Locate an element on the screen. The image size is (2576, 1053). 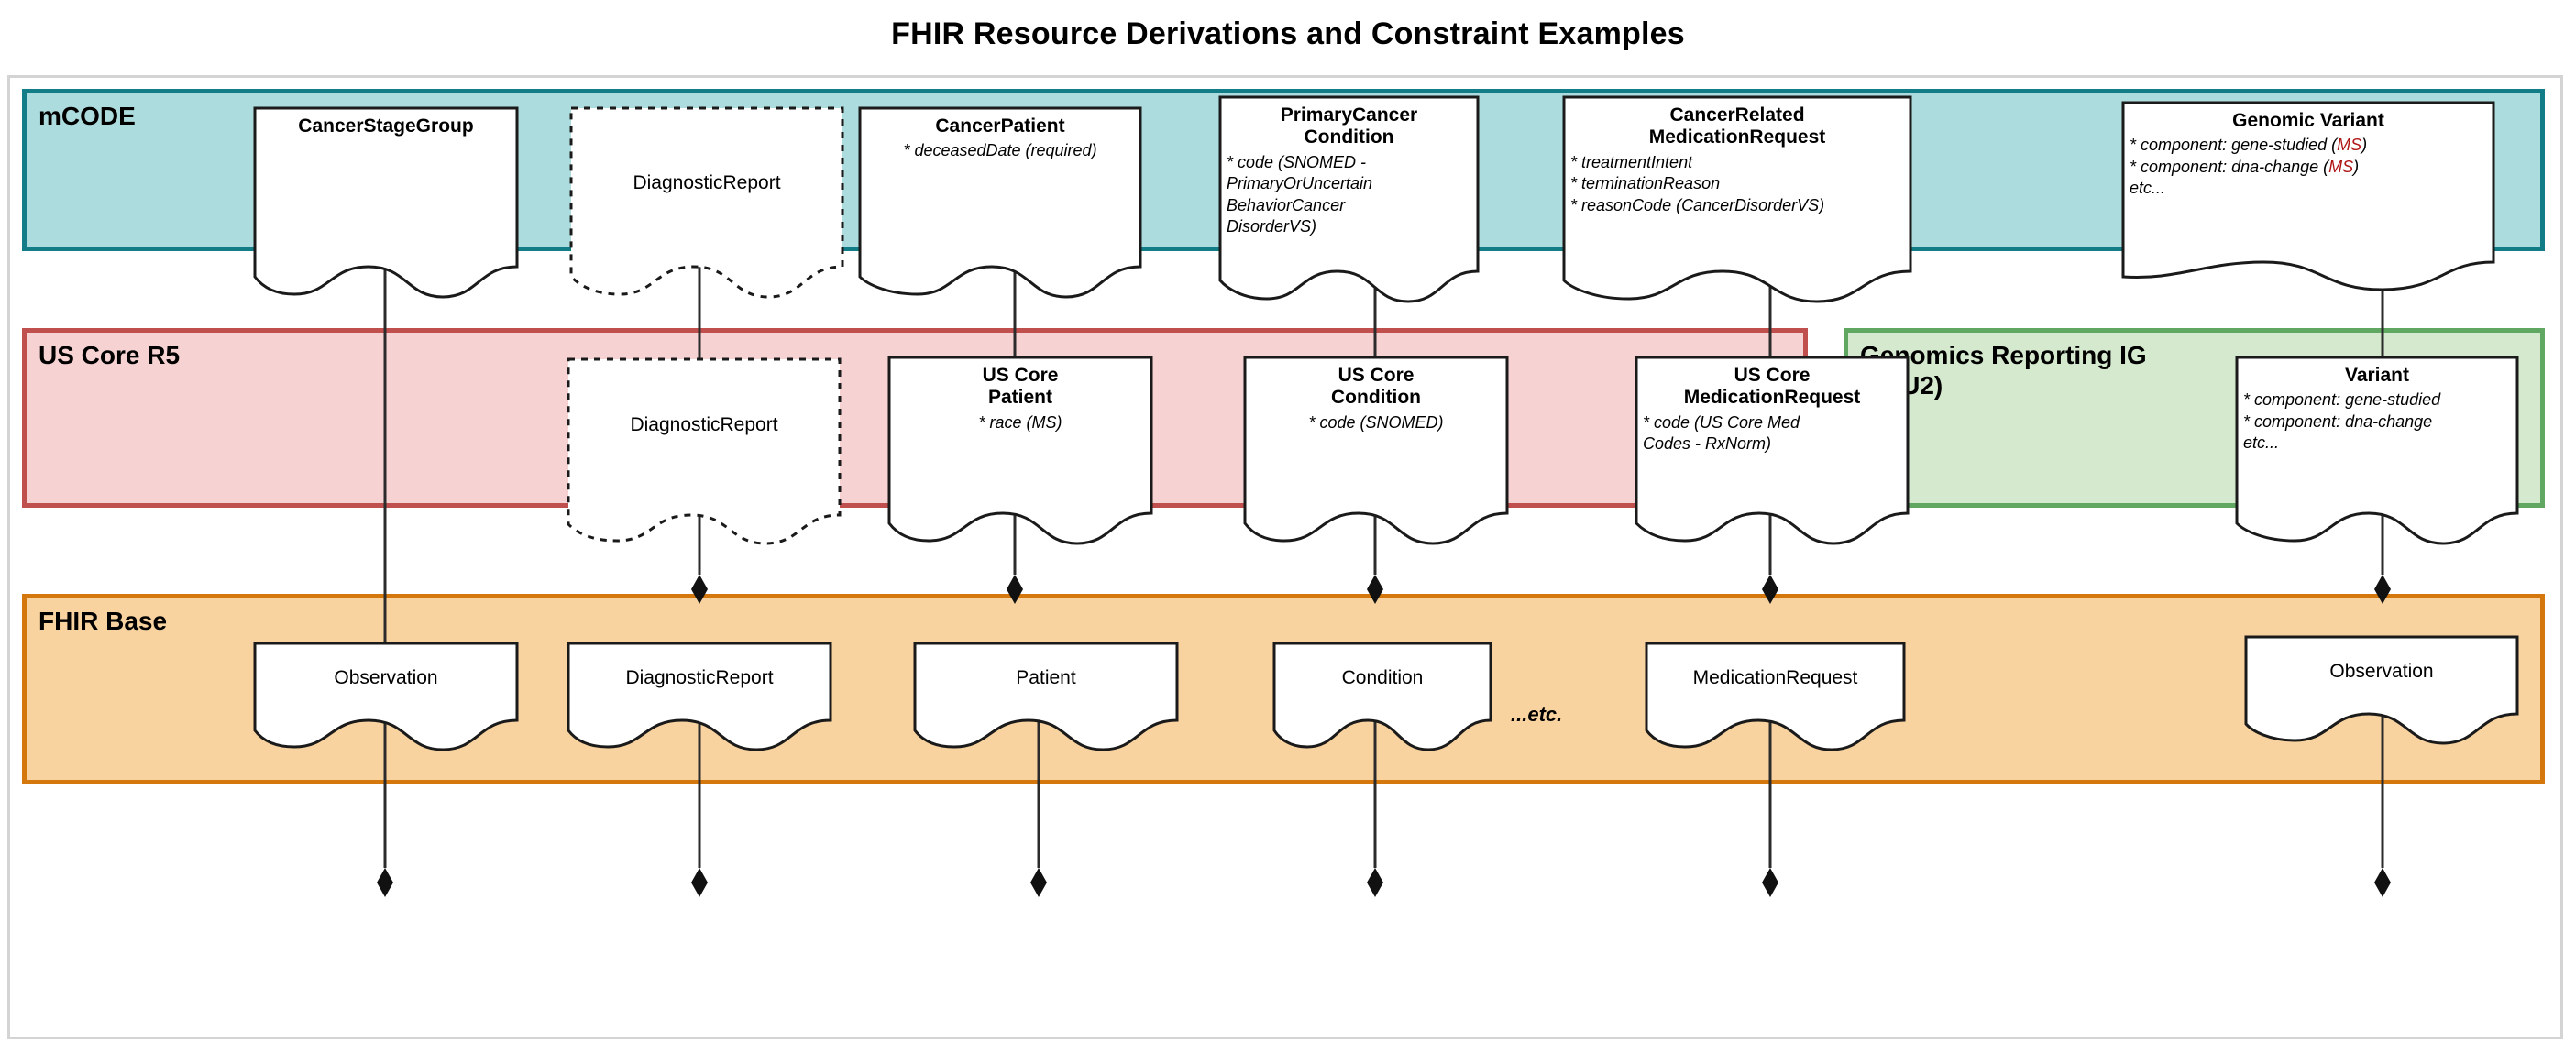
node-title: US Core Condition is located at coordinates (1376, 387).